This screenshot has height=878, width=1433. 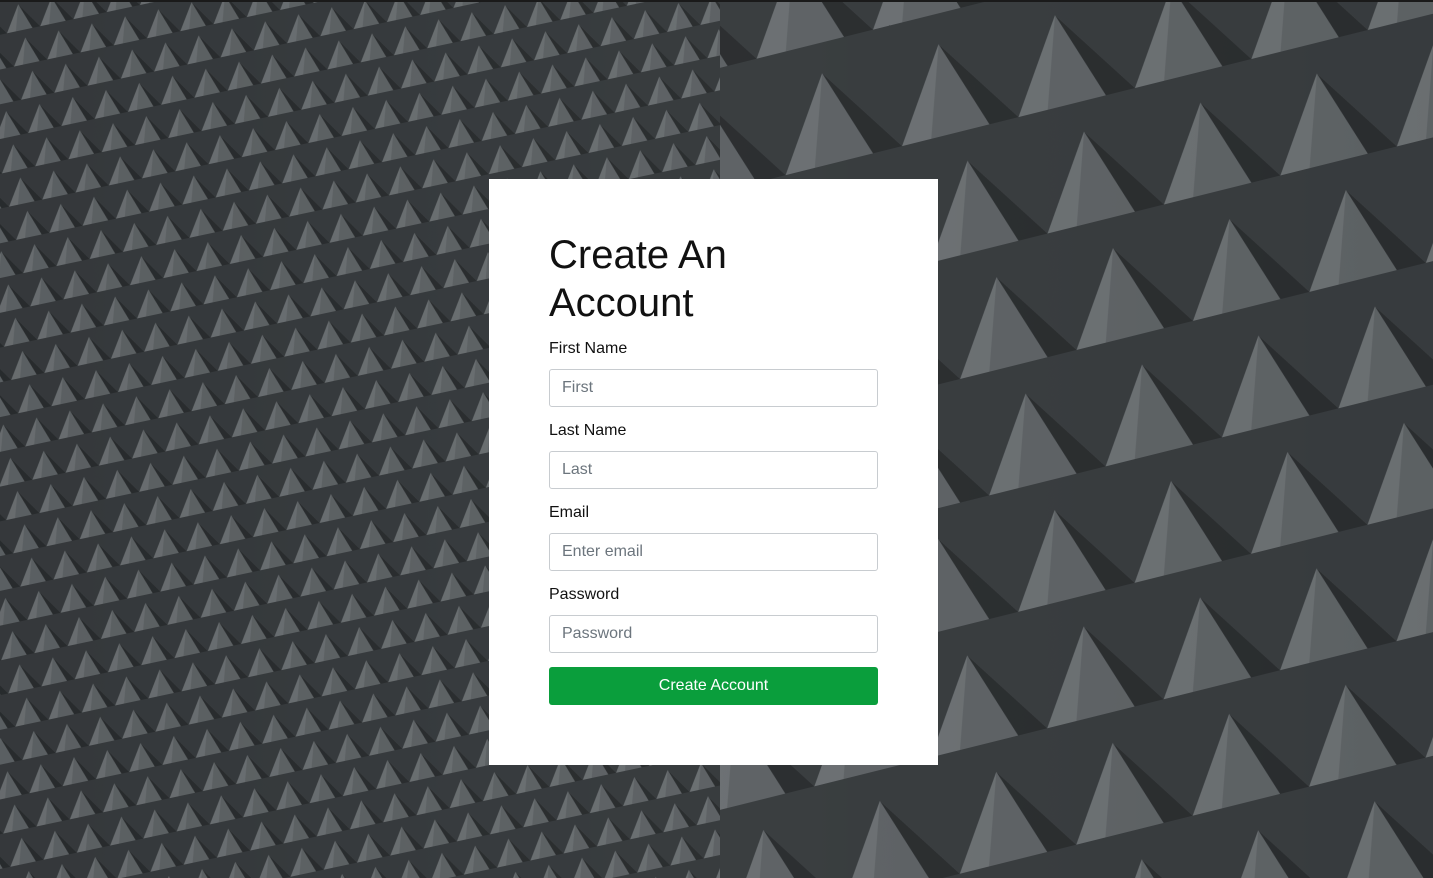 I want to click on email-group: Email, so click(x=713, y=537).